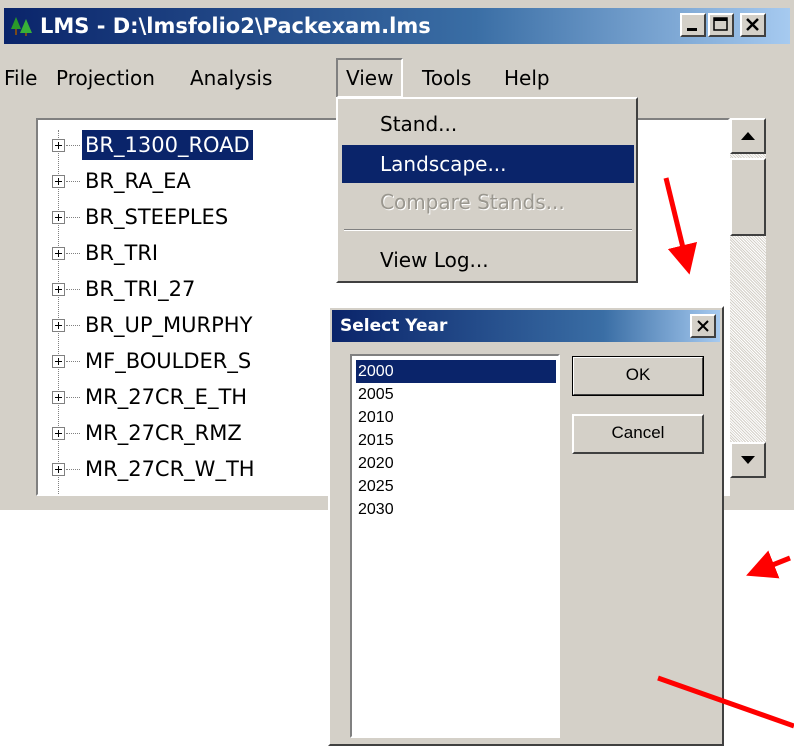  Describe the element at coordinates (748, 298) in the screenshot. I see `tree-vertical-scrollbar` at that location.